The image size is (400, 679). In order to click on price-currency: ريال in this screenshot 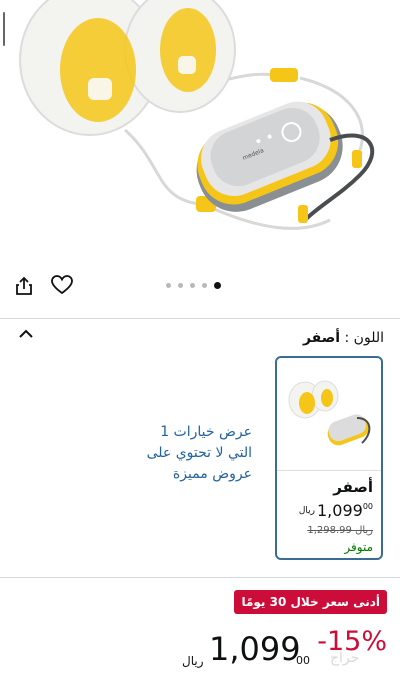, I will do `click(193, 661)`.